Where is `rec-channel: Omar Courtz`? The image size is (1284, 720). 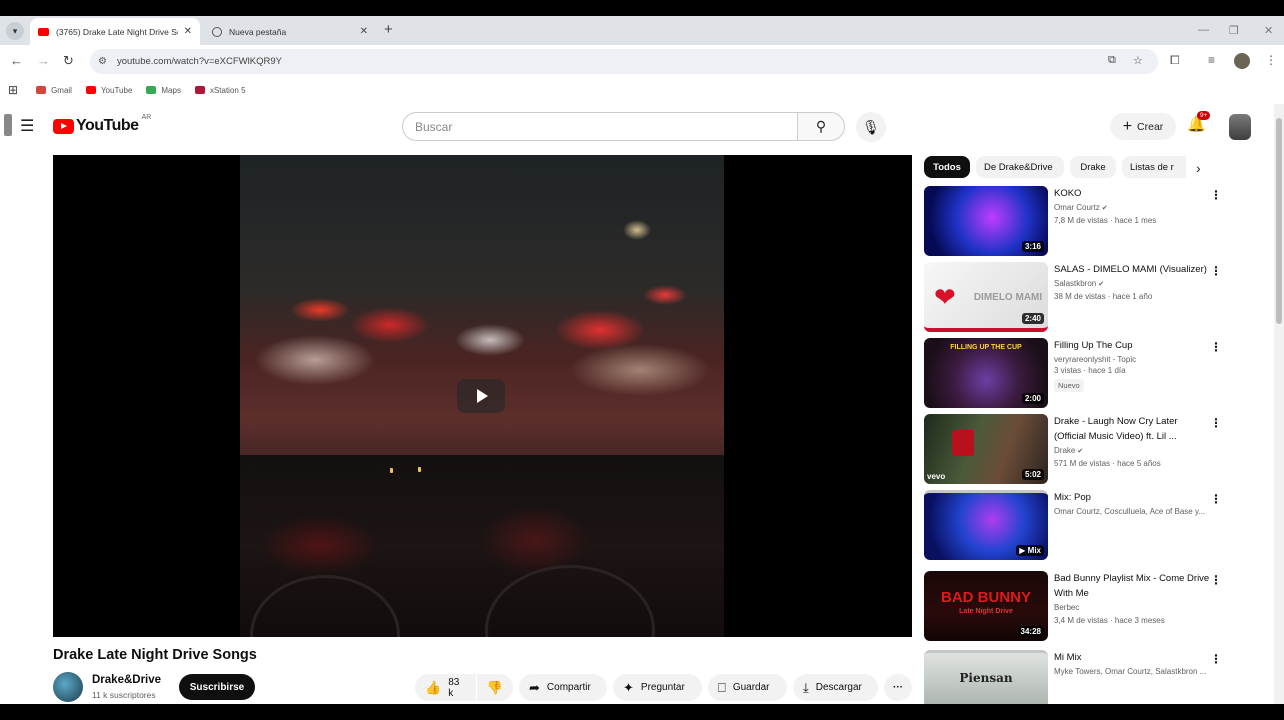
rec-channel: Omar Courtz is located at coordinates (1077, 207).